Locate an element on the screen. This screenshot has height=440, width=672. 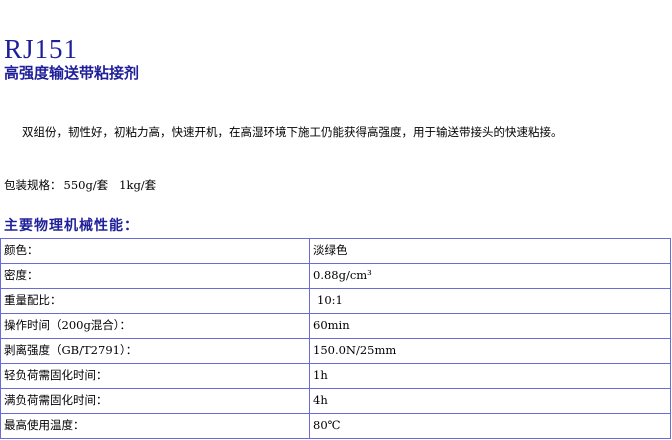
packaging-spec: 包装规格： 550g/套 1kg/套 is located at coordinates (80, 185).